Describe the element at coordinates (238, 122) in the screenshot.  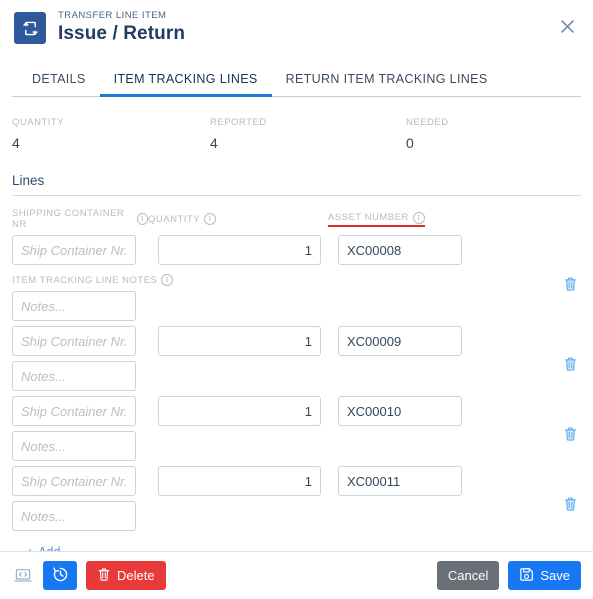
I see `summary-reported-label: REPORTED` at that location.